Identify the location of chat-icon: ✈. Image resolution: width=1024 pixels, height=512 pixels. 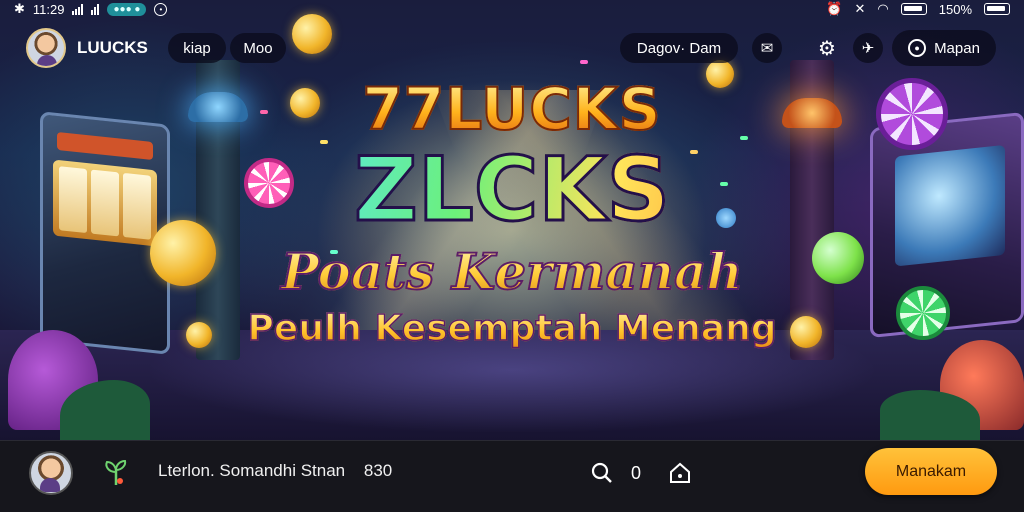
(868, 48).